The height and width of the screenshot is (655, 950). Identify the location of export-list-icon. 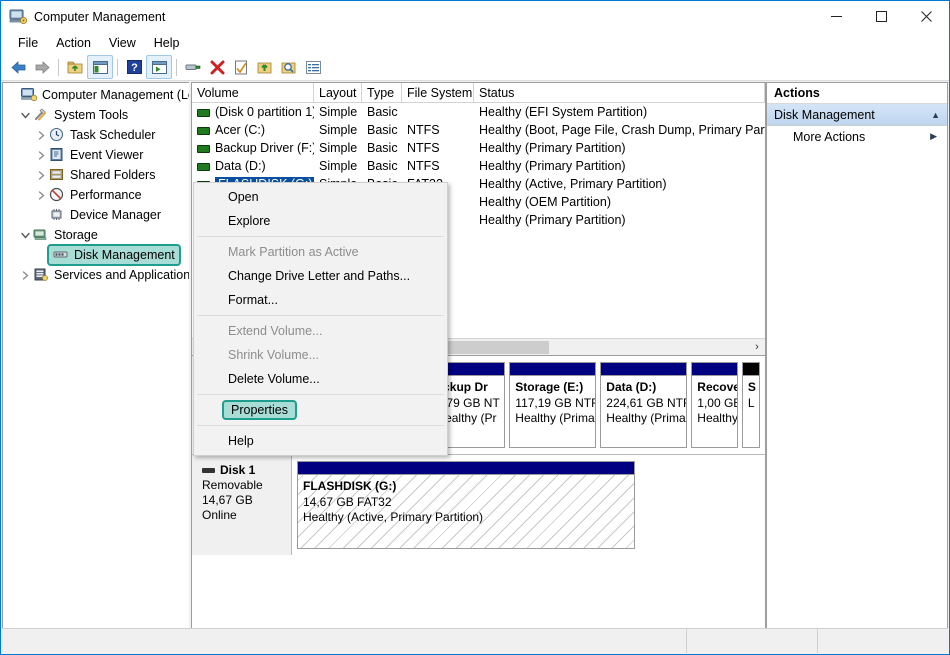
(265, 67).